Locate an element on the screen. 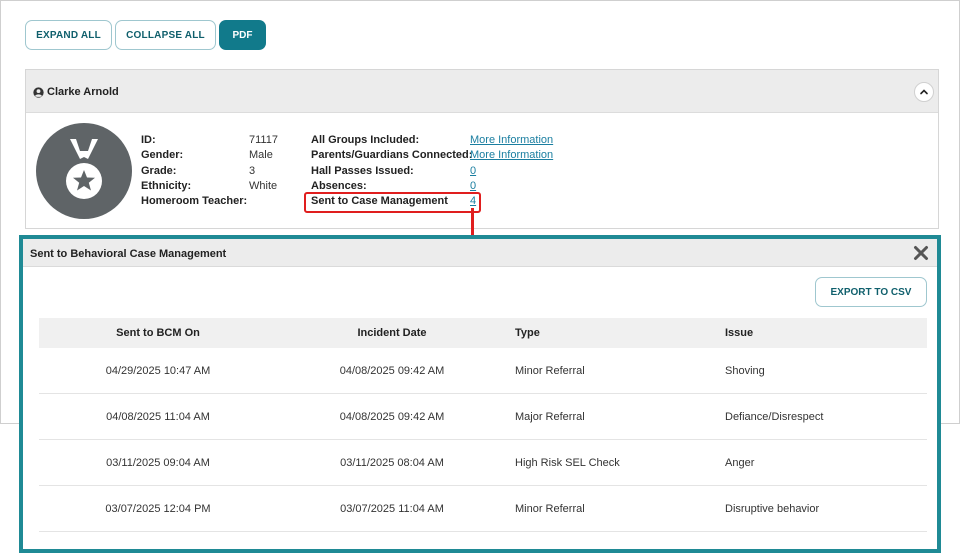 This screenshot has height=556, width=960. column-header-type: Type is located at coordinates (527, 333).